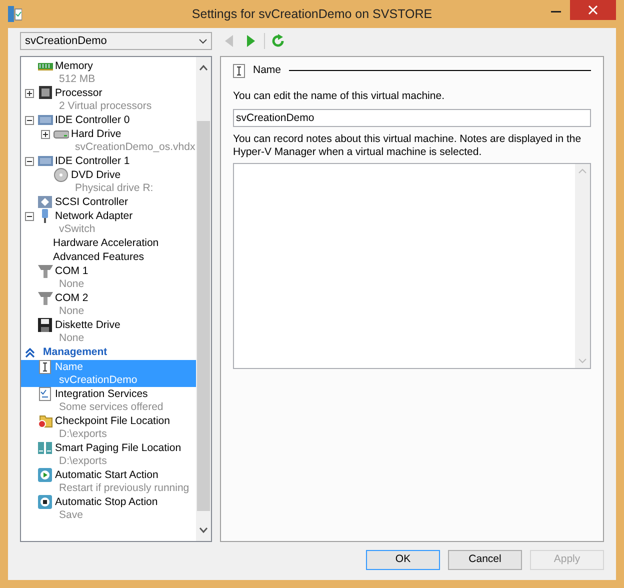 The width and height of the screenshot is (624, 588). Describe the element at coordinates (30, 353) in the screenshot. I see `collapse-icon` at that location.